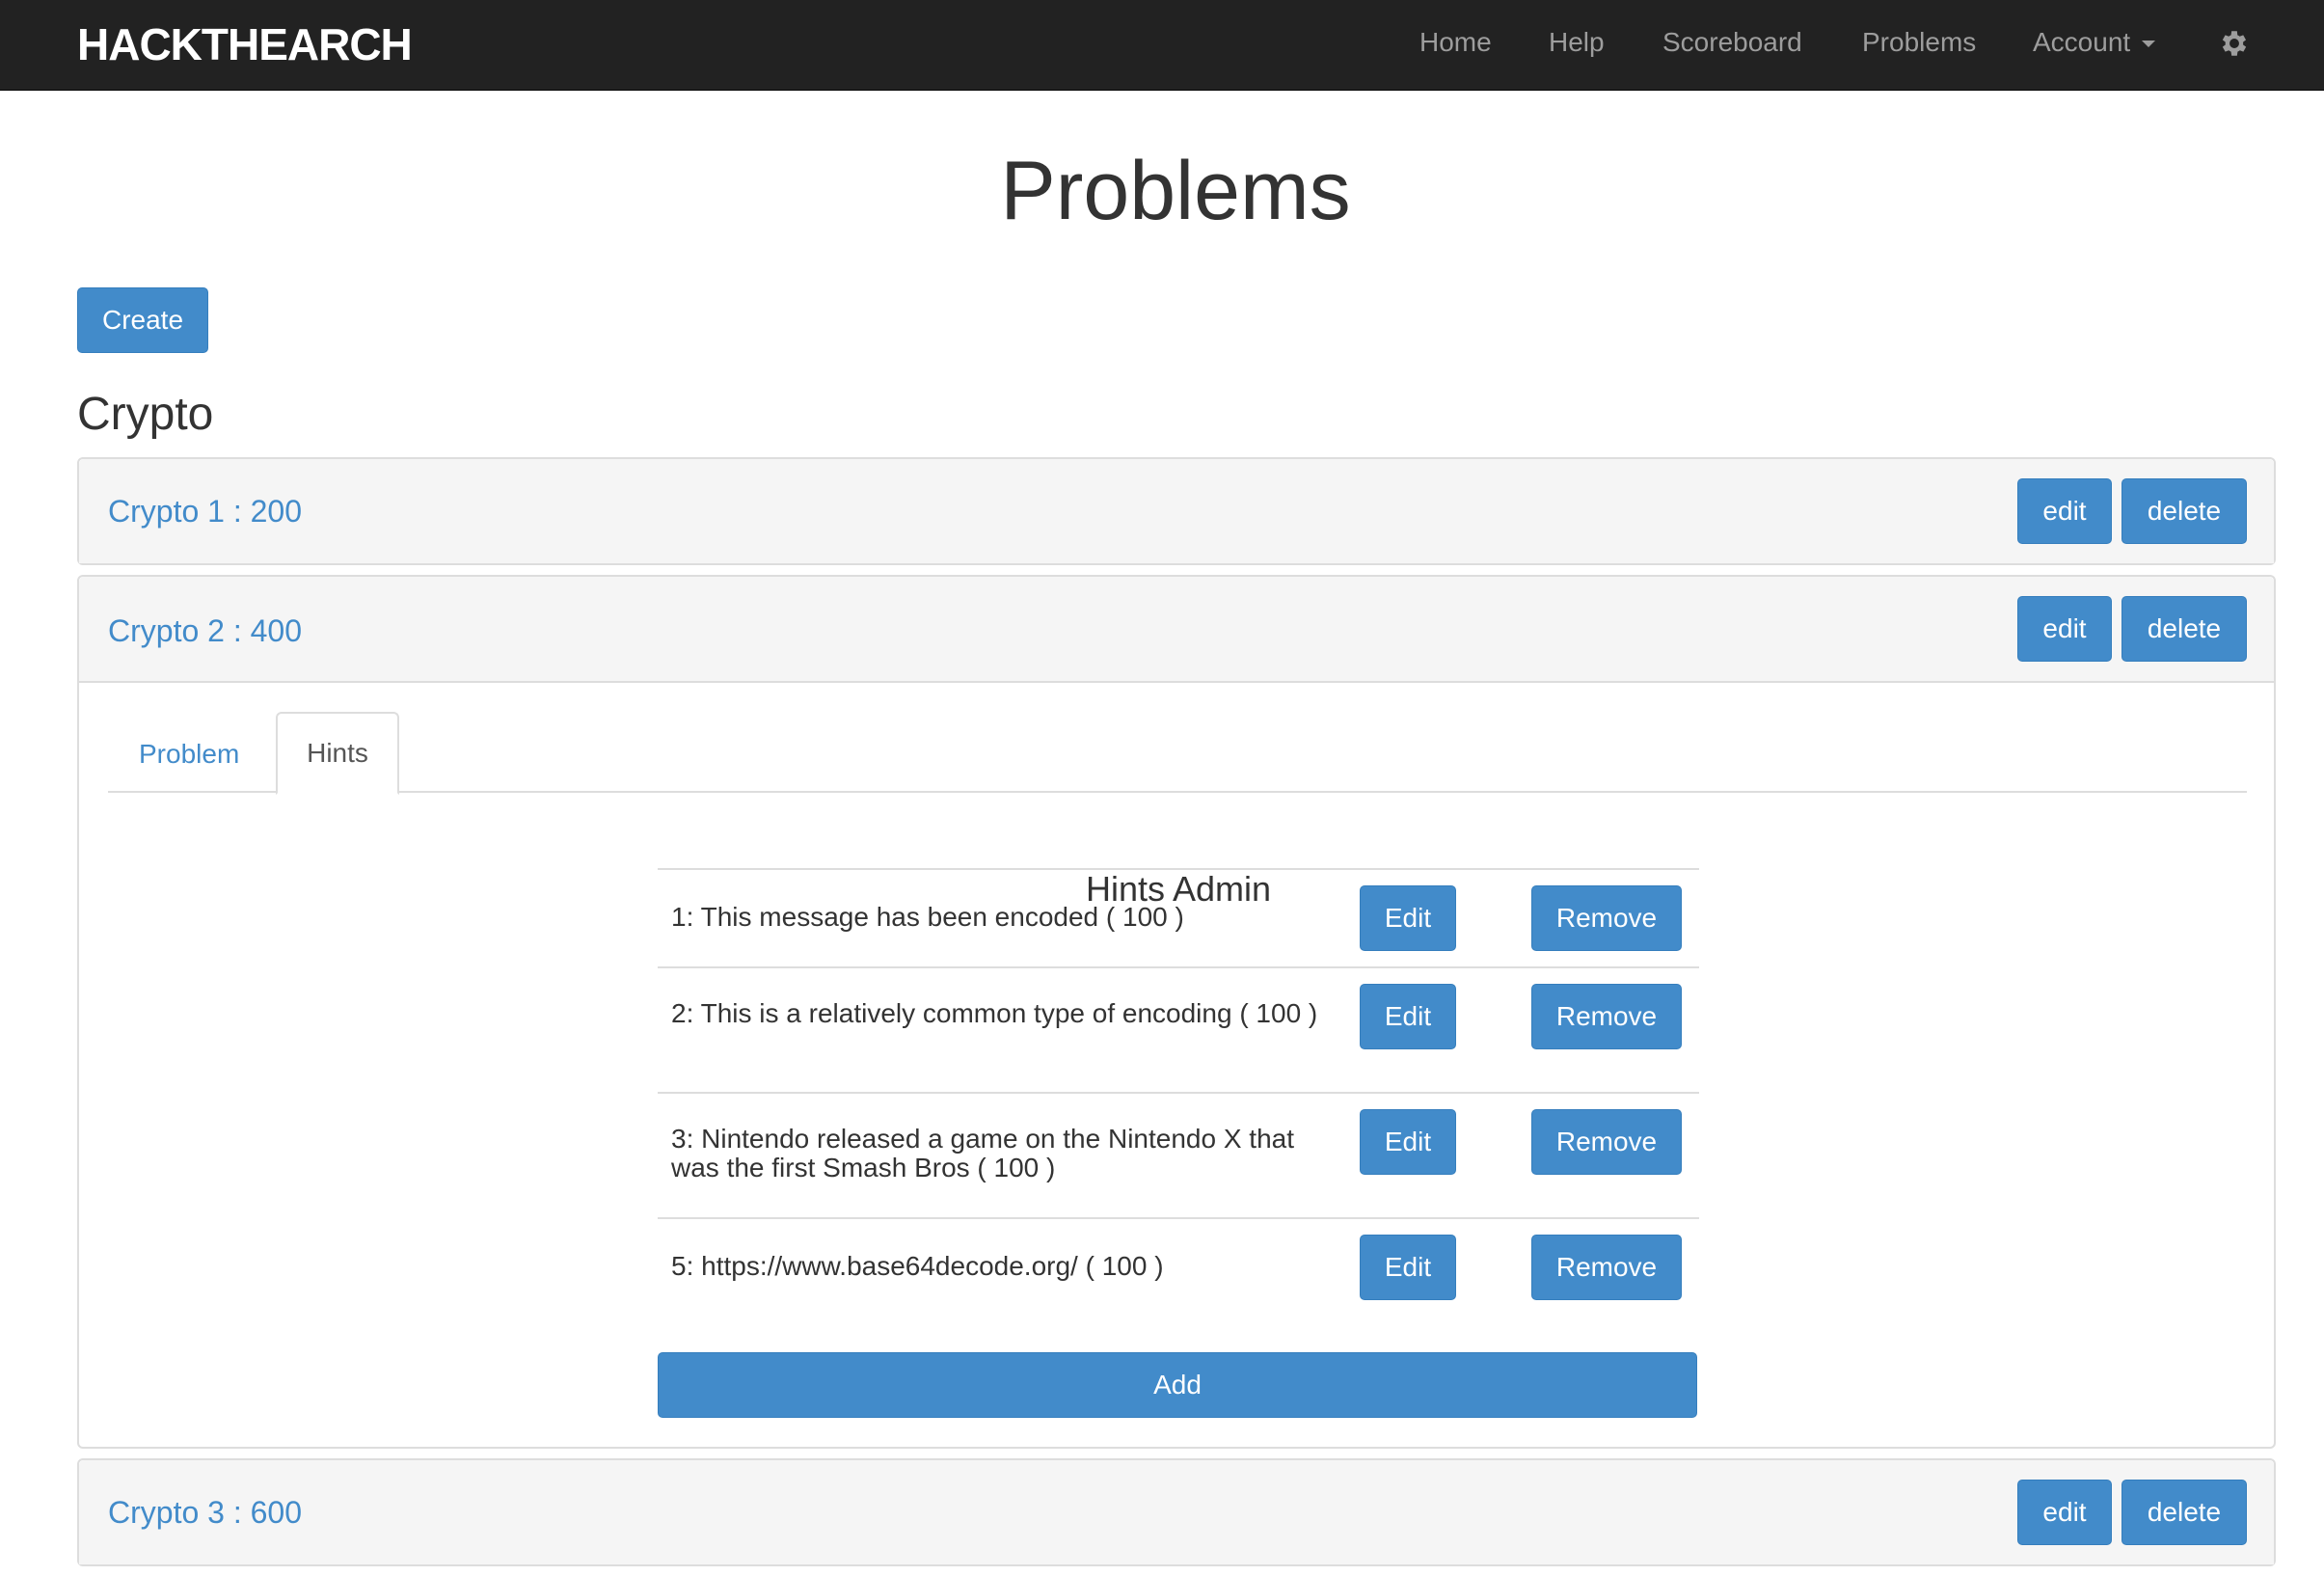 The image size is (2324, 1576). I want to click on nav-account-label: Account, so click(2082, 42).